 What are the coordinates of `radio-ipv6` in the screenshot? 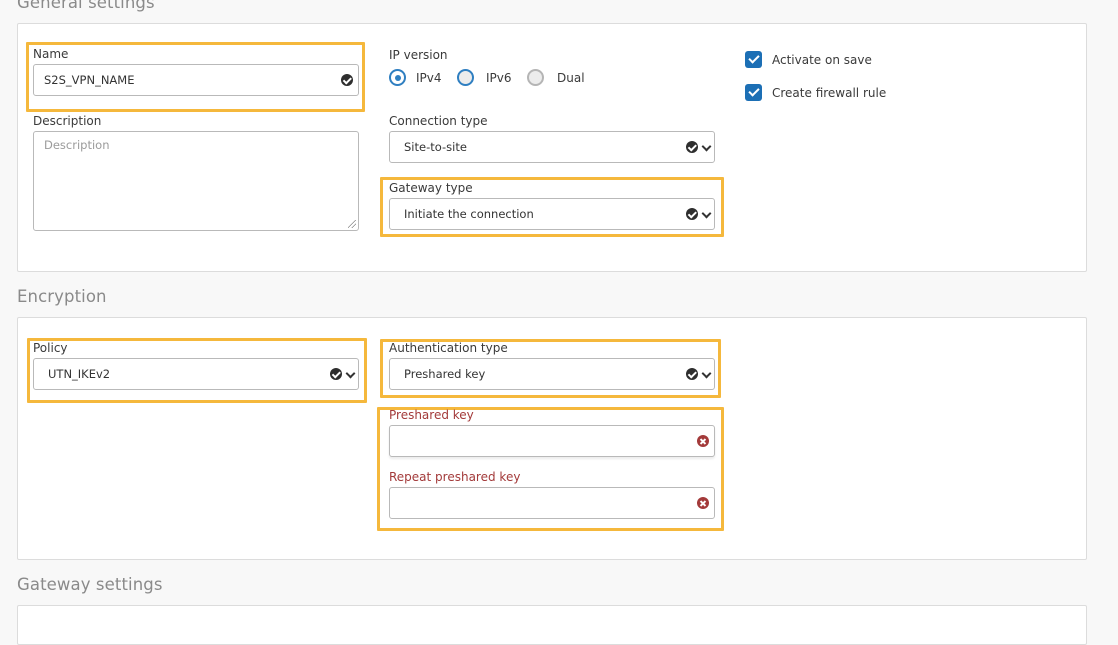 It's located at (465, 77).